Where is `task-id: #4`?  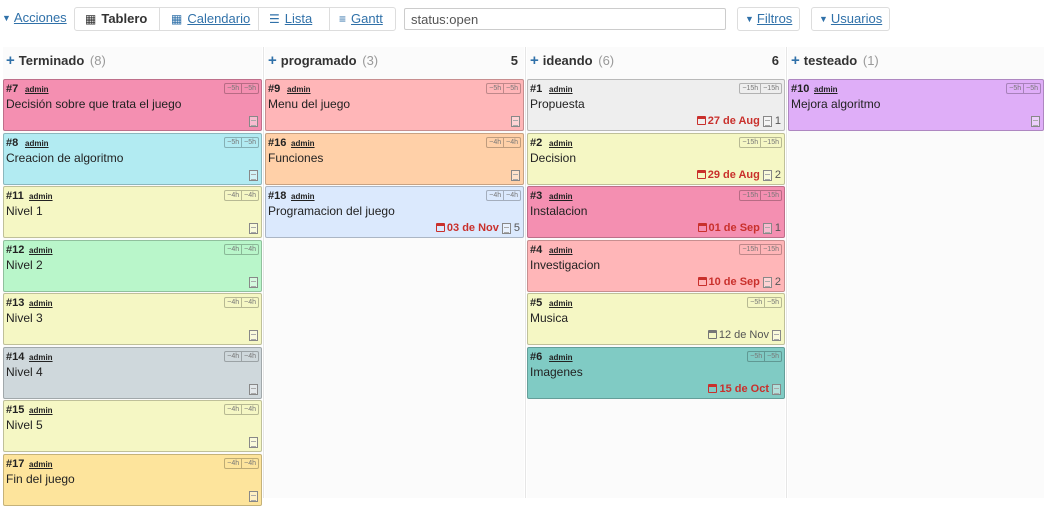
task-id: #4 is located at coordinates (536, 250).